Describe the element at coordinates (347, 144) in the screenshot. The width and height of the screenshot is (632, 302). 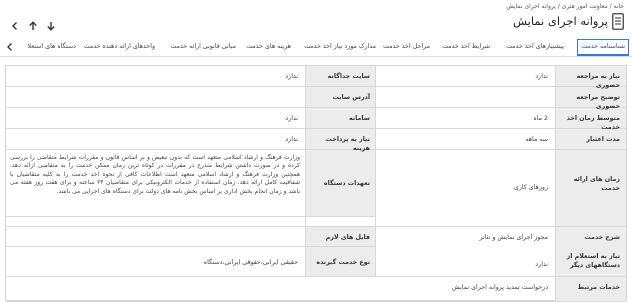
I see `field-label: نیاز به پرداخت هزینه` at that location.